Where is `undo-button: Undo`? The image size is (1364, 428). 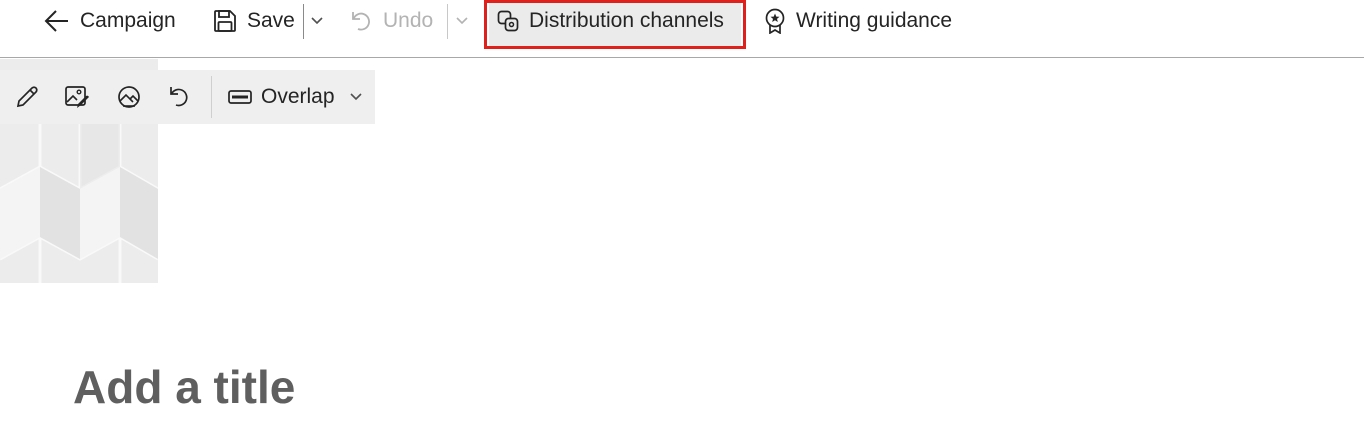 undo-button: Undo is located at coordinates (391, 21).